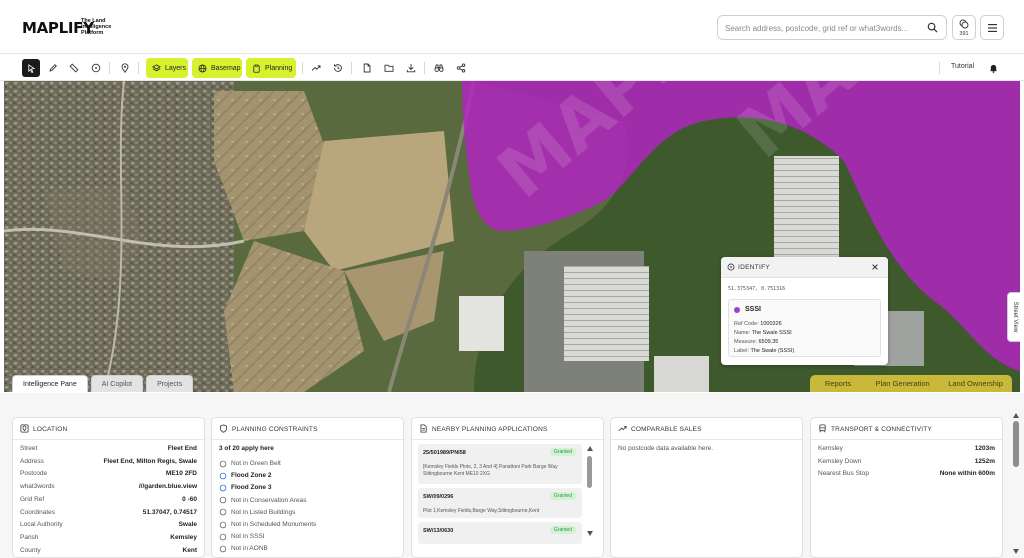 The height and width of the screenshot is (558, 1024). What do you see at coordinates (512, 67) in the screenshot?
I see `map-toolbar: Layers Basemap Planning Tutorial` at bounding box center [512, 67].